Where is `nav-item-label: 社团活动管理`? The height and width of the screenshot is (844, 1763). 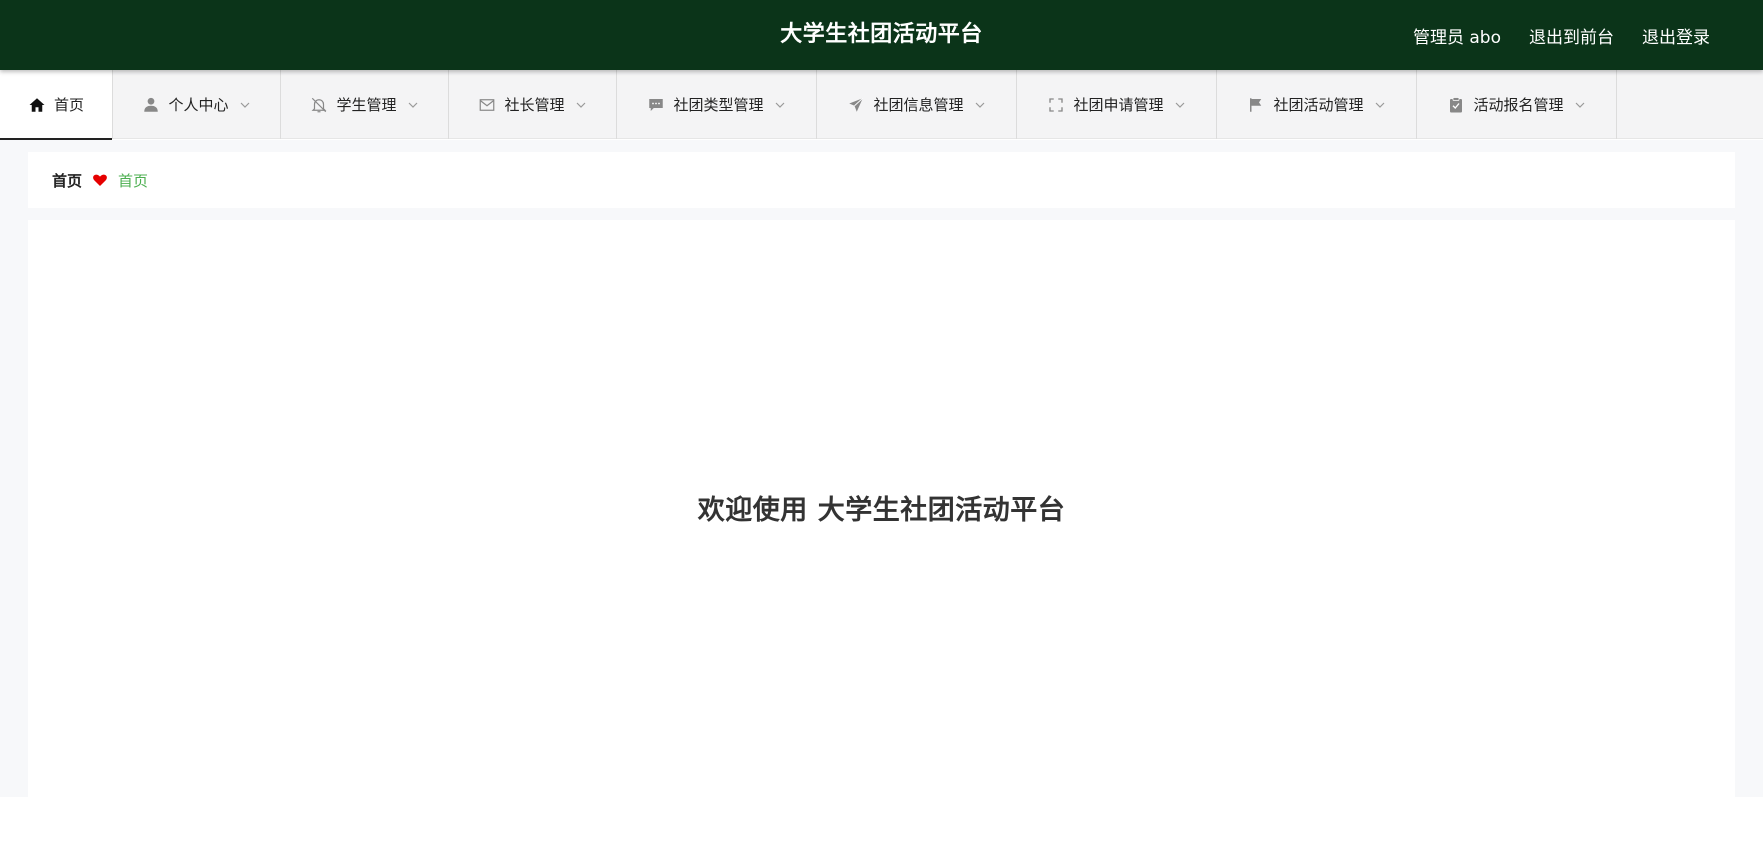
nav-item-label: 社团活动管理 is located at coordinates (1318, 105).